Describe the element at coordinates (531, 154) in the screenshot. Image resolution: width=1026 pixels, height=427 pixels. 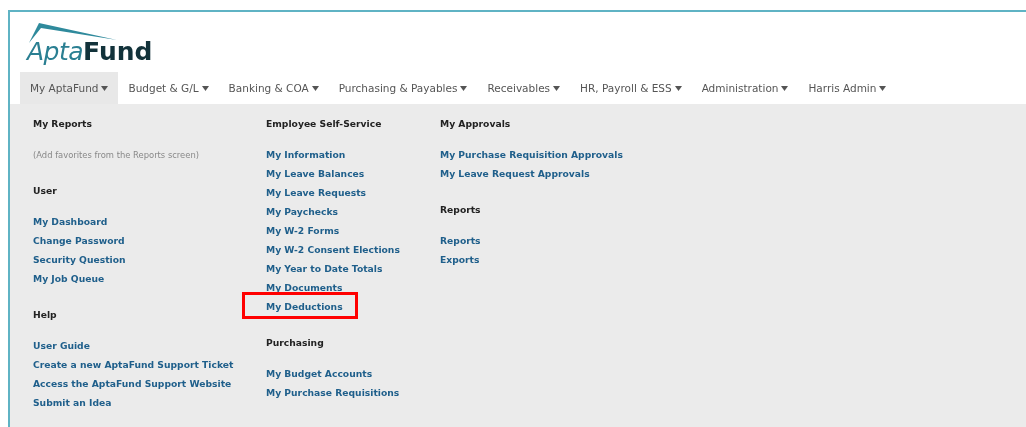
I see `menu-link: My Purchase Requisition Approvals` at that location.